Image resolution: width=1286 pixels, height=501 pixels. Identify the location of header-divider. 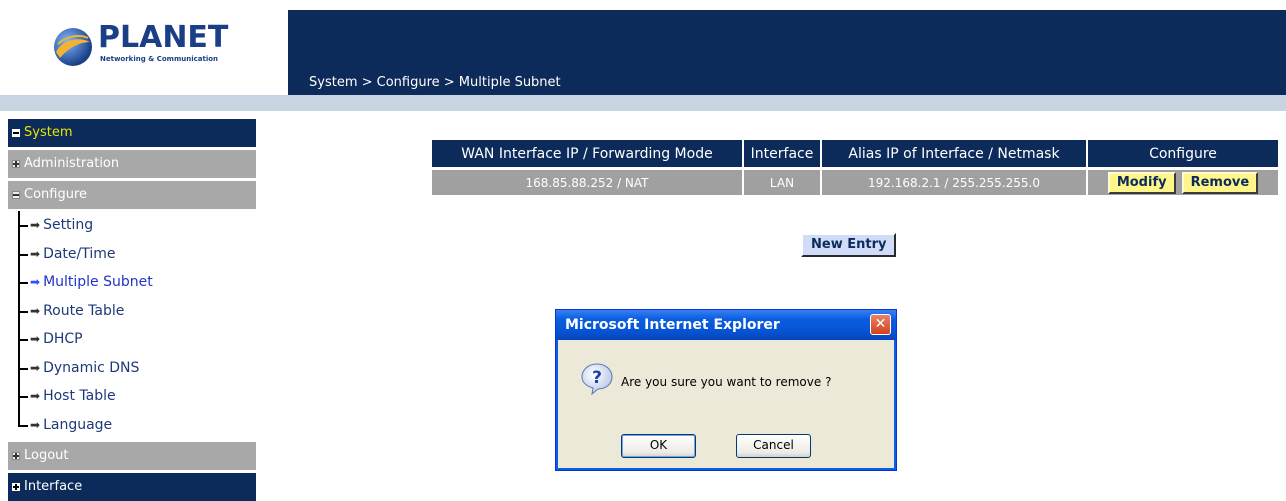
(643, 103).